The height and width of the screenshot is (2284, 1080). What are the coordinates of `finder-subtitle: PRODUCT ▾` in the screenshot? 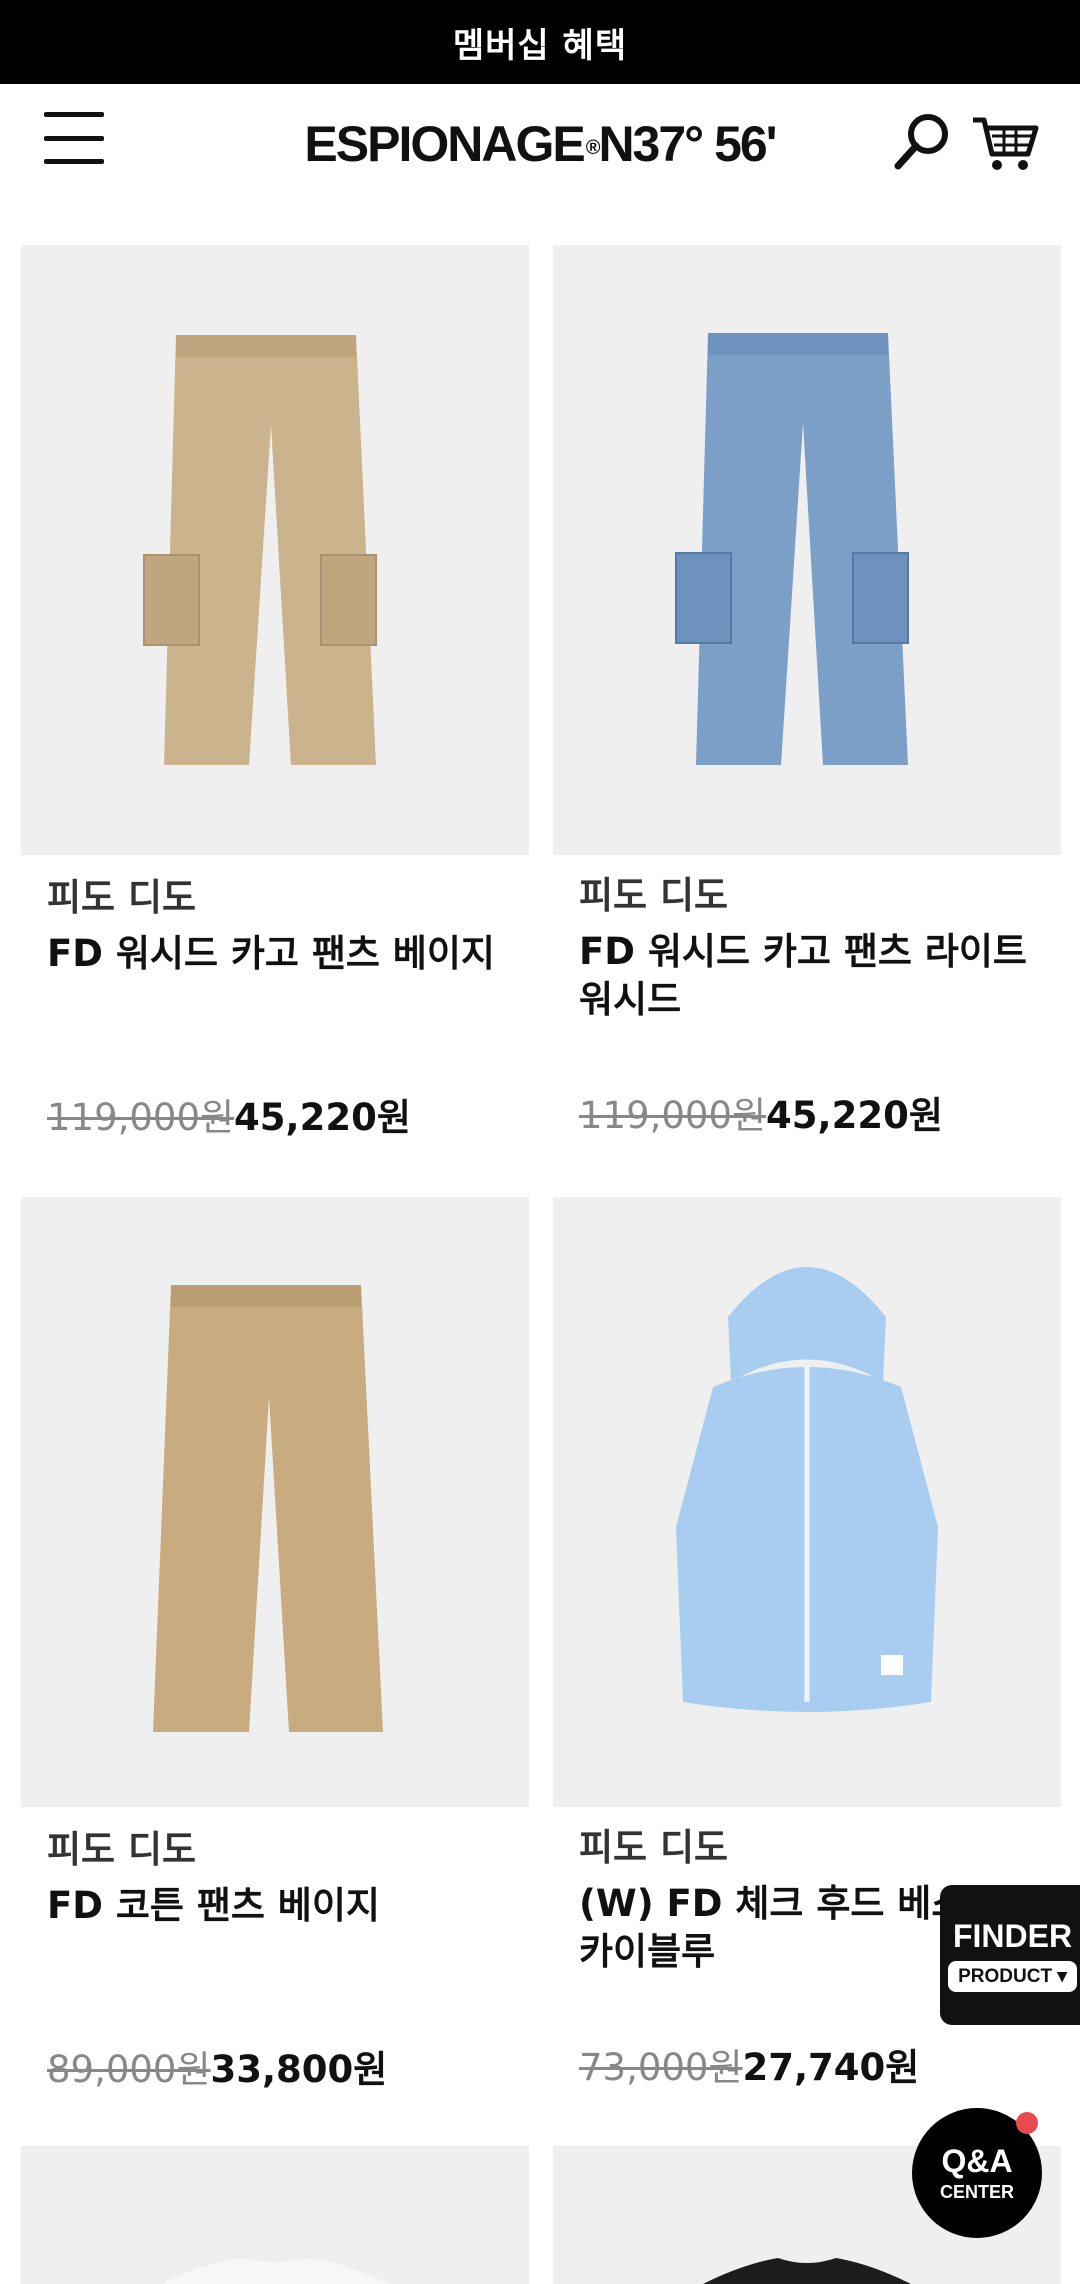 It's located at (1012, 1976).